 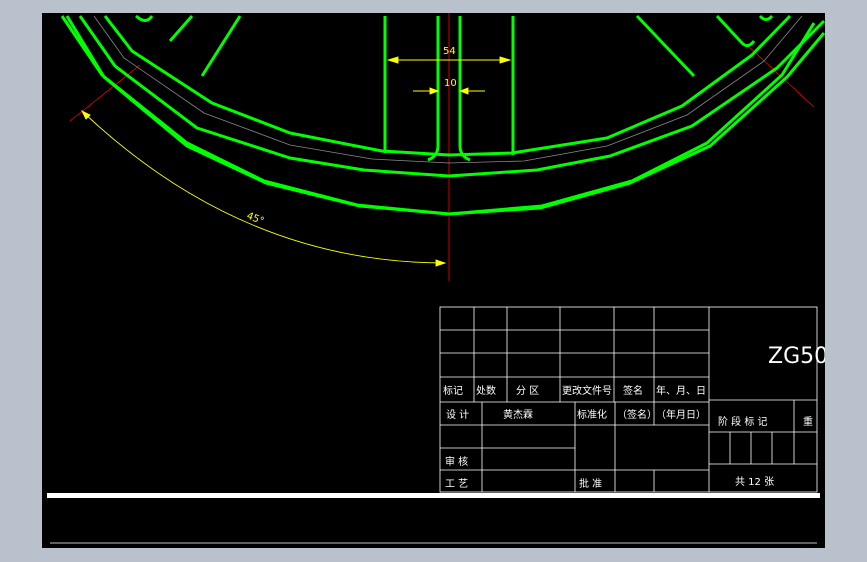 What do you see at coordinates (457, 414) in the screenshot?
I see `design-label: 设 计` at bounding box center [457, 414].